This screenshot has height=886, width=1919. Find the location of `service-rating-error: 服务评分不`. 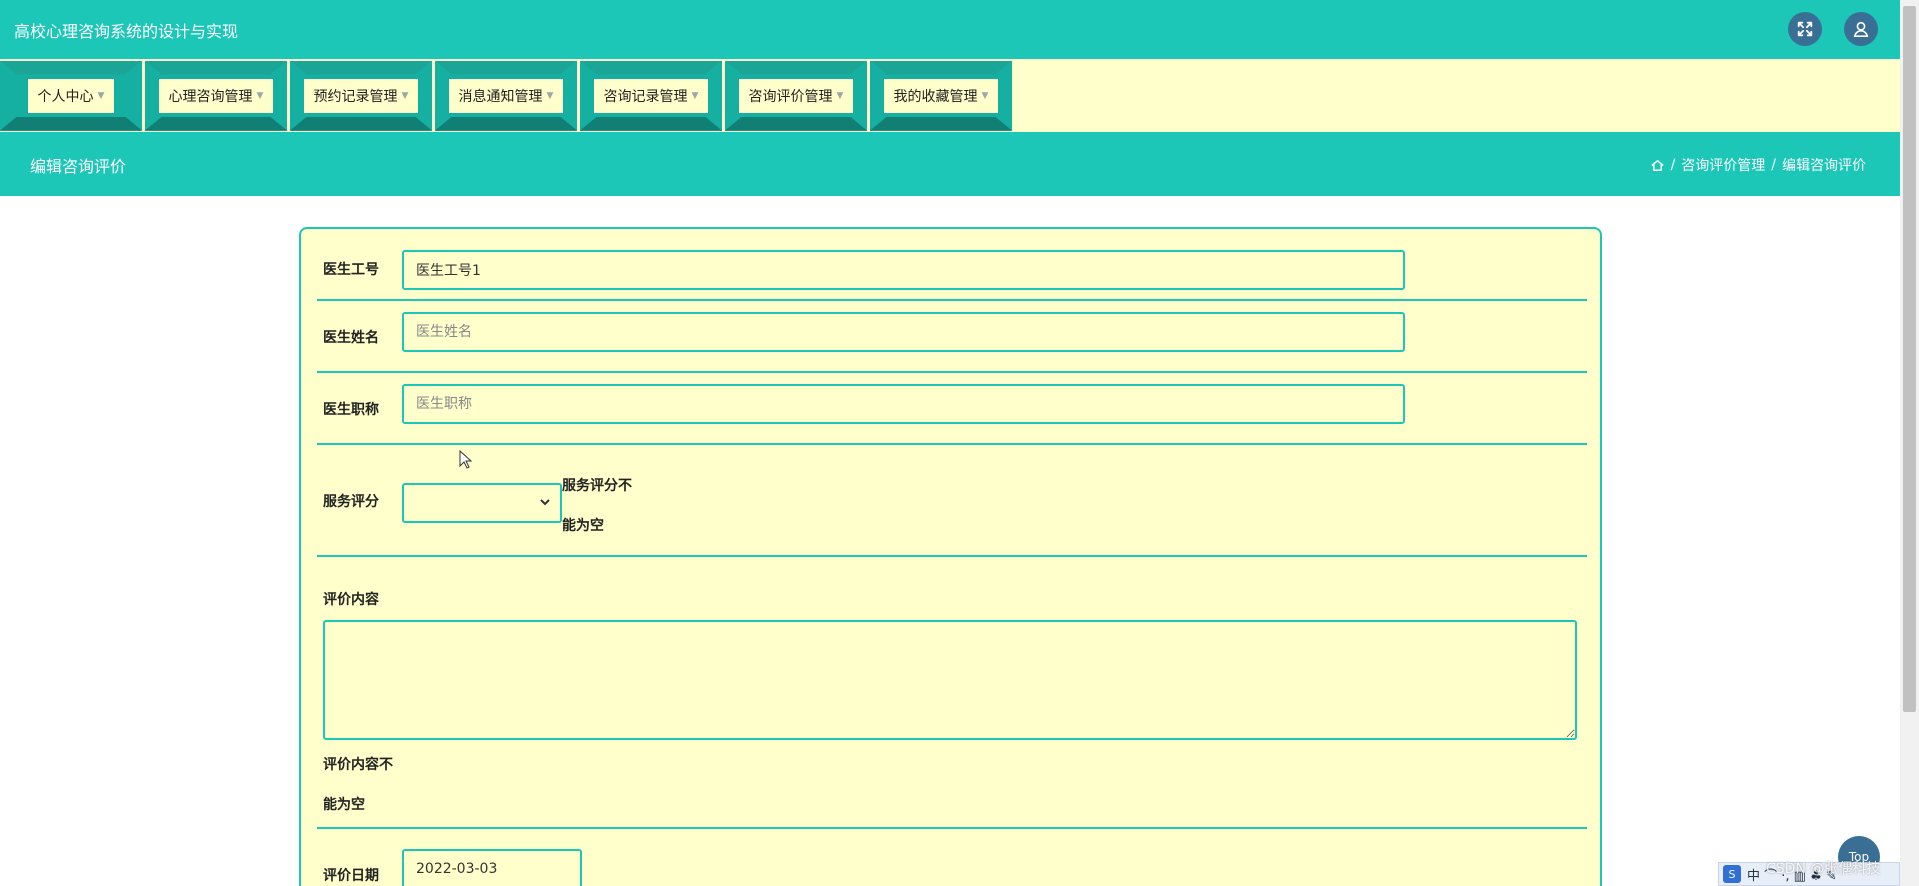

service-rating-error: 服务评分不 is located at coordinates (597, 486).